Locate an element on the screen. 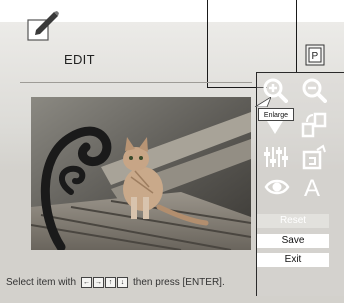 This screenshot has width=344, height=303. exit-button: Exit is located at coordinates (293, 260).